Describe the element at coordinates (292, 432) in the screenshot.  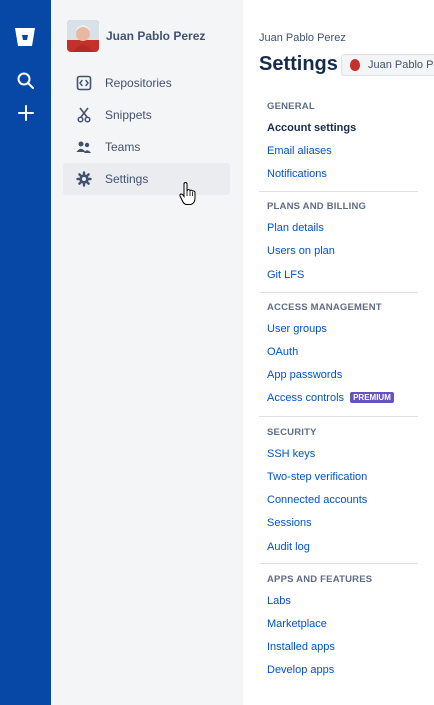
I see `group-heading-security: SECURITY` at that location.